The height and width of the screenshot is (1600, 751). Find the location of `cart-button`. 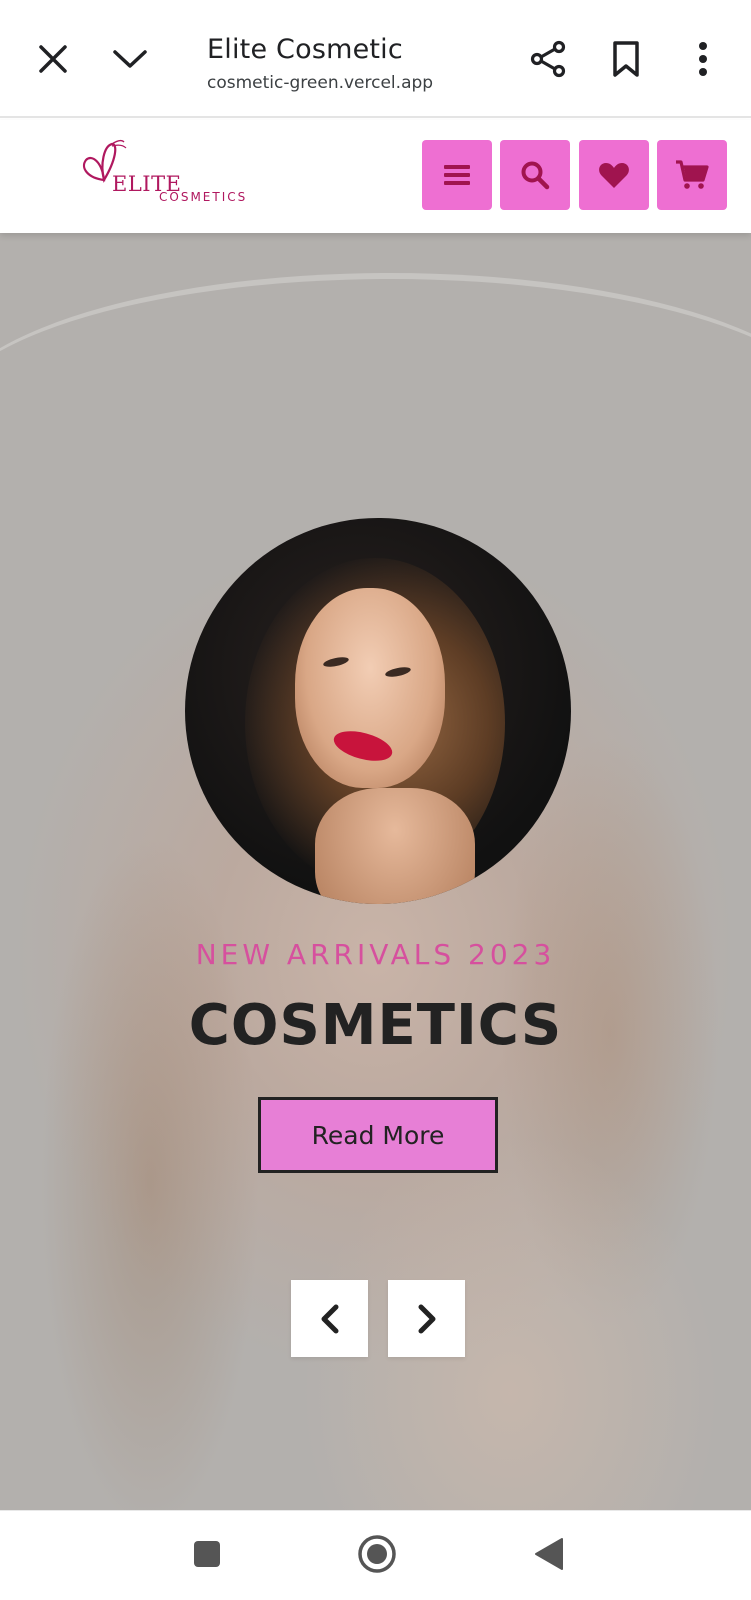

cart-button is located at coordinates (692, 175).